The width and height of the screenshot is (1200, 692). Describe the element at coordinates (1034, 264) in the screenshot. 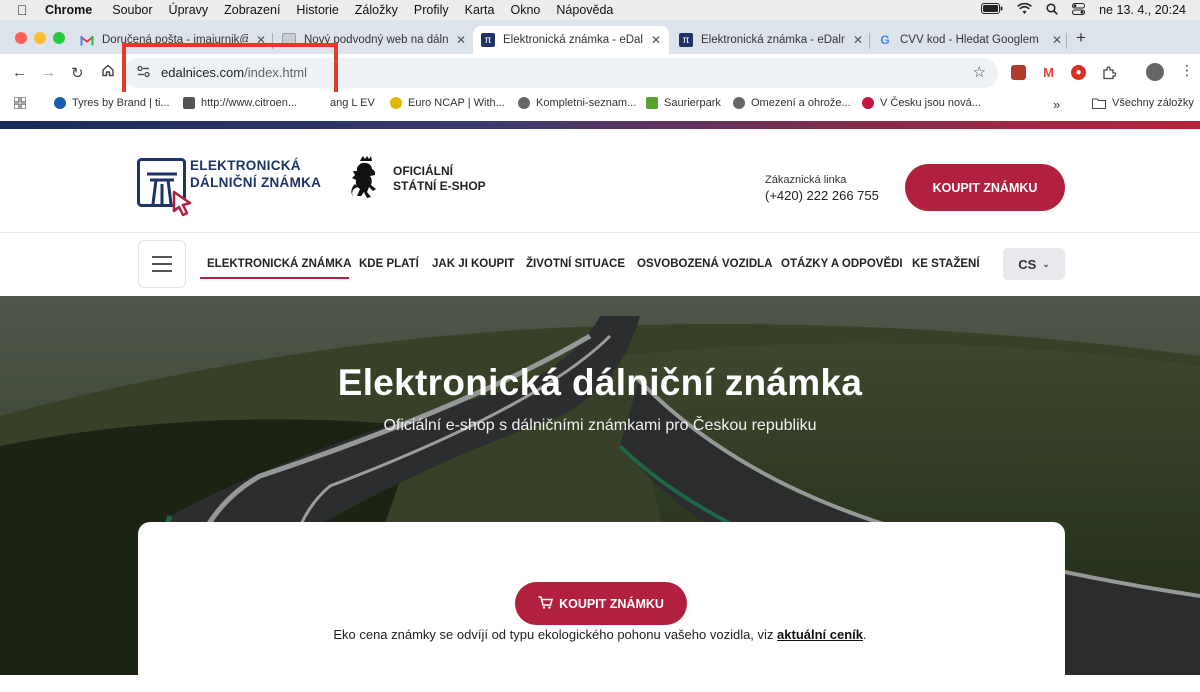

I see `language-select: CS ⌄` at that location.